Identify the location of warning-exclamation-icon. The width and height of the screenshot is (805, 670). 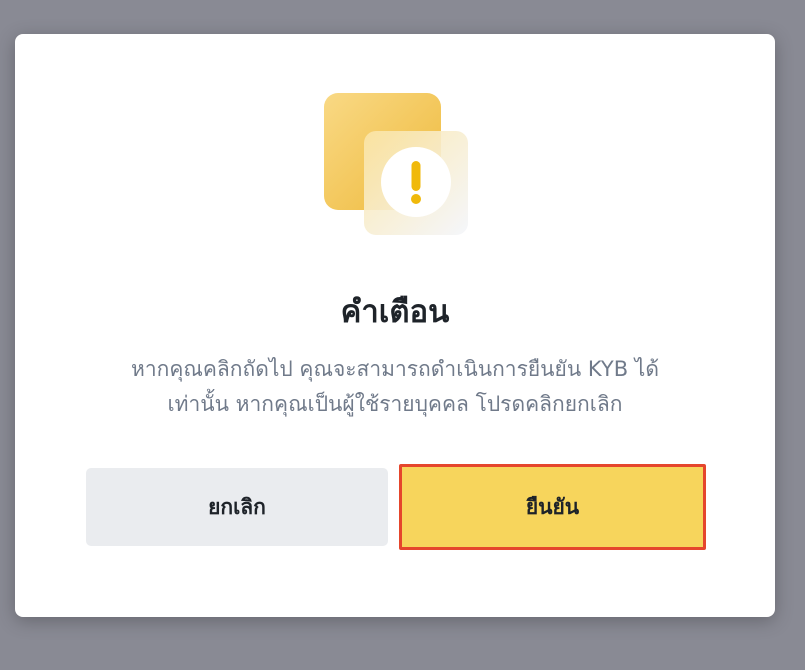
(396, 164).